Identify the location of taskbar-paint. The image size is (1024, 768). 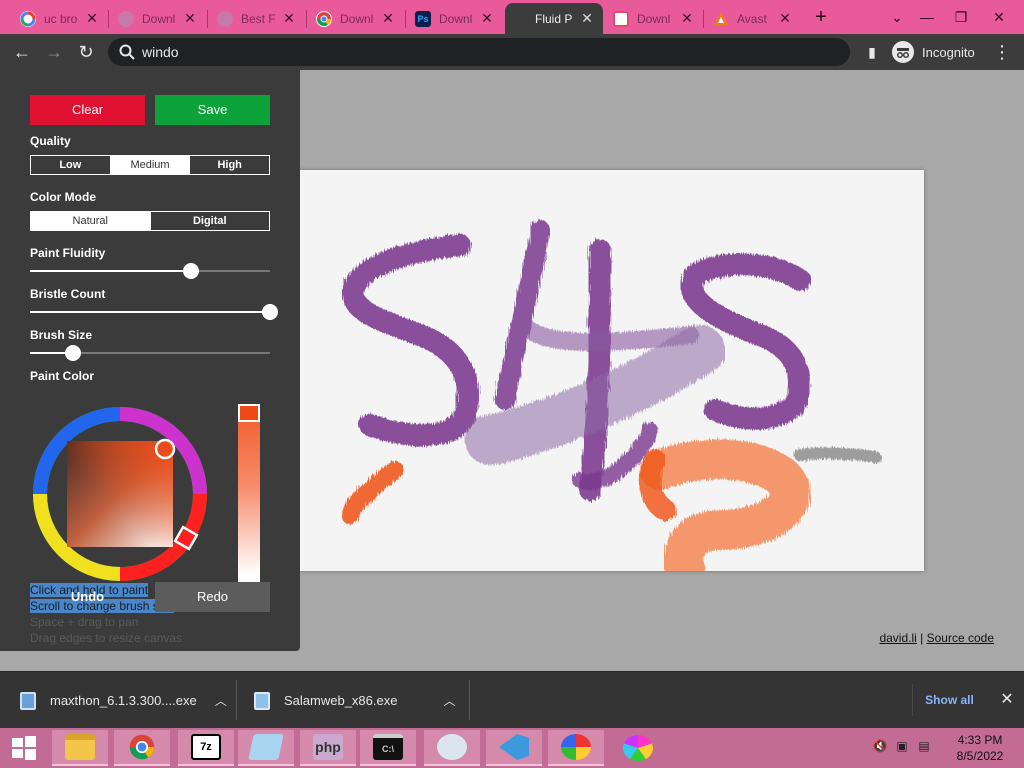
(638, 748).